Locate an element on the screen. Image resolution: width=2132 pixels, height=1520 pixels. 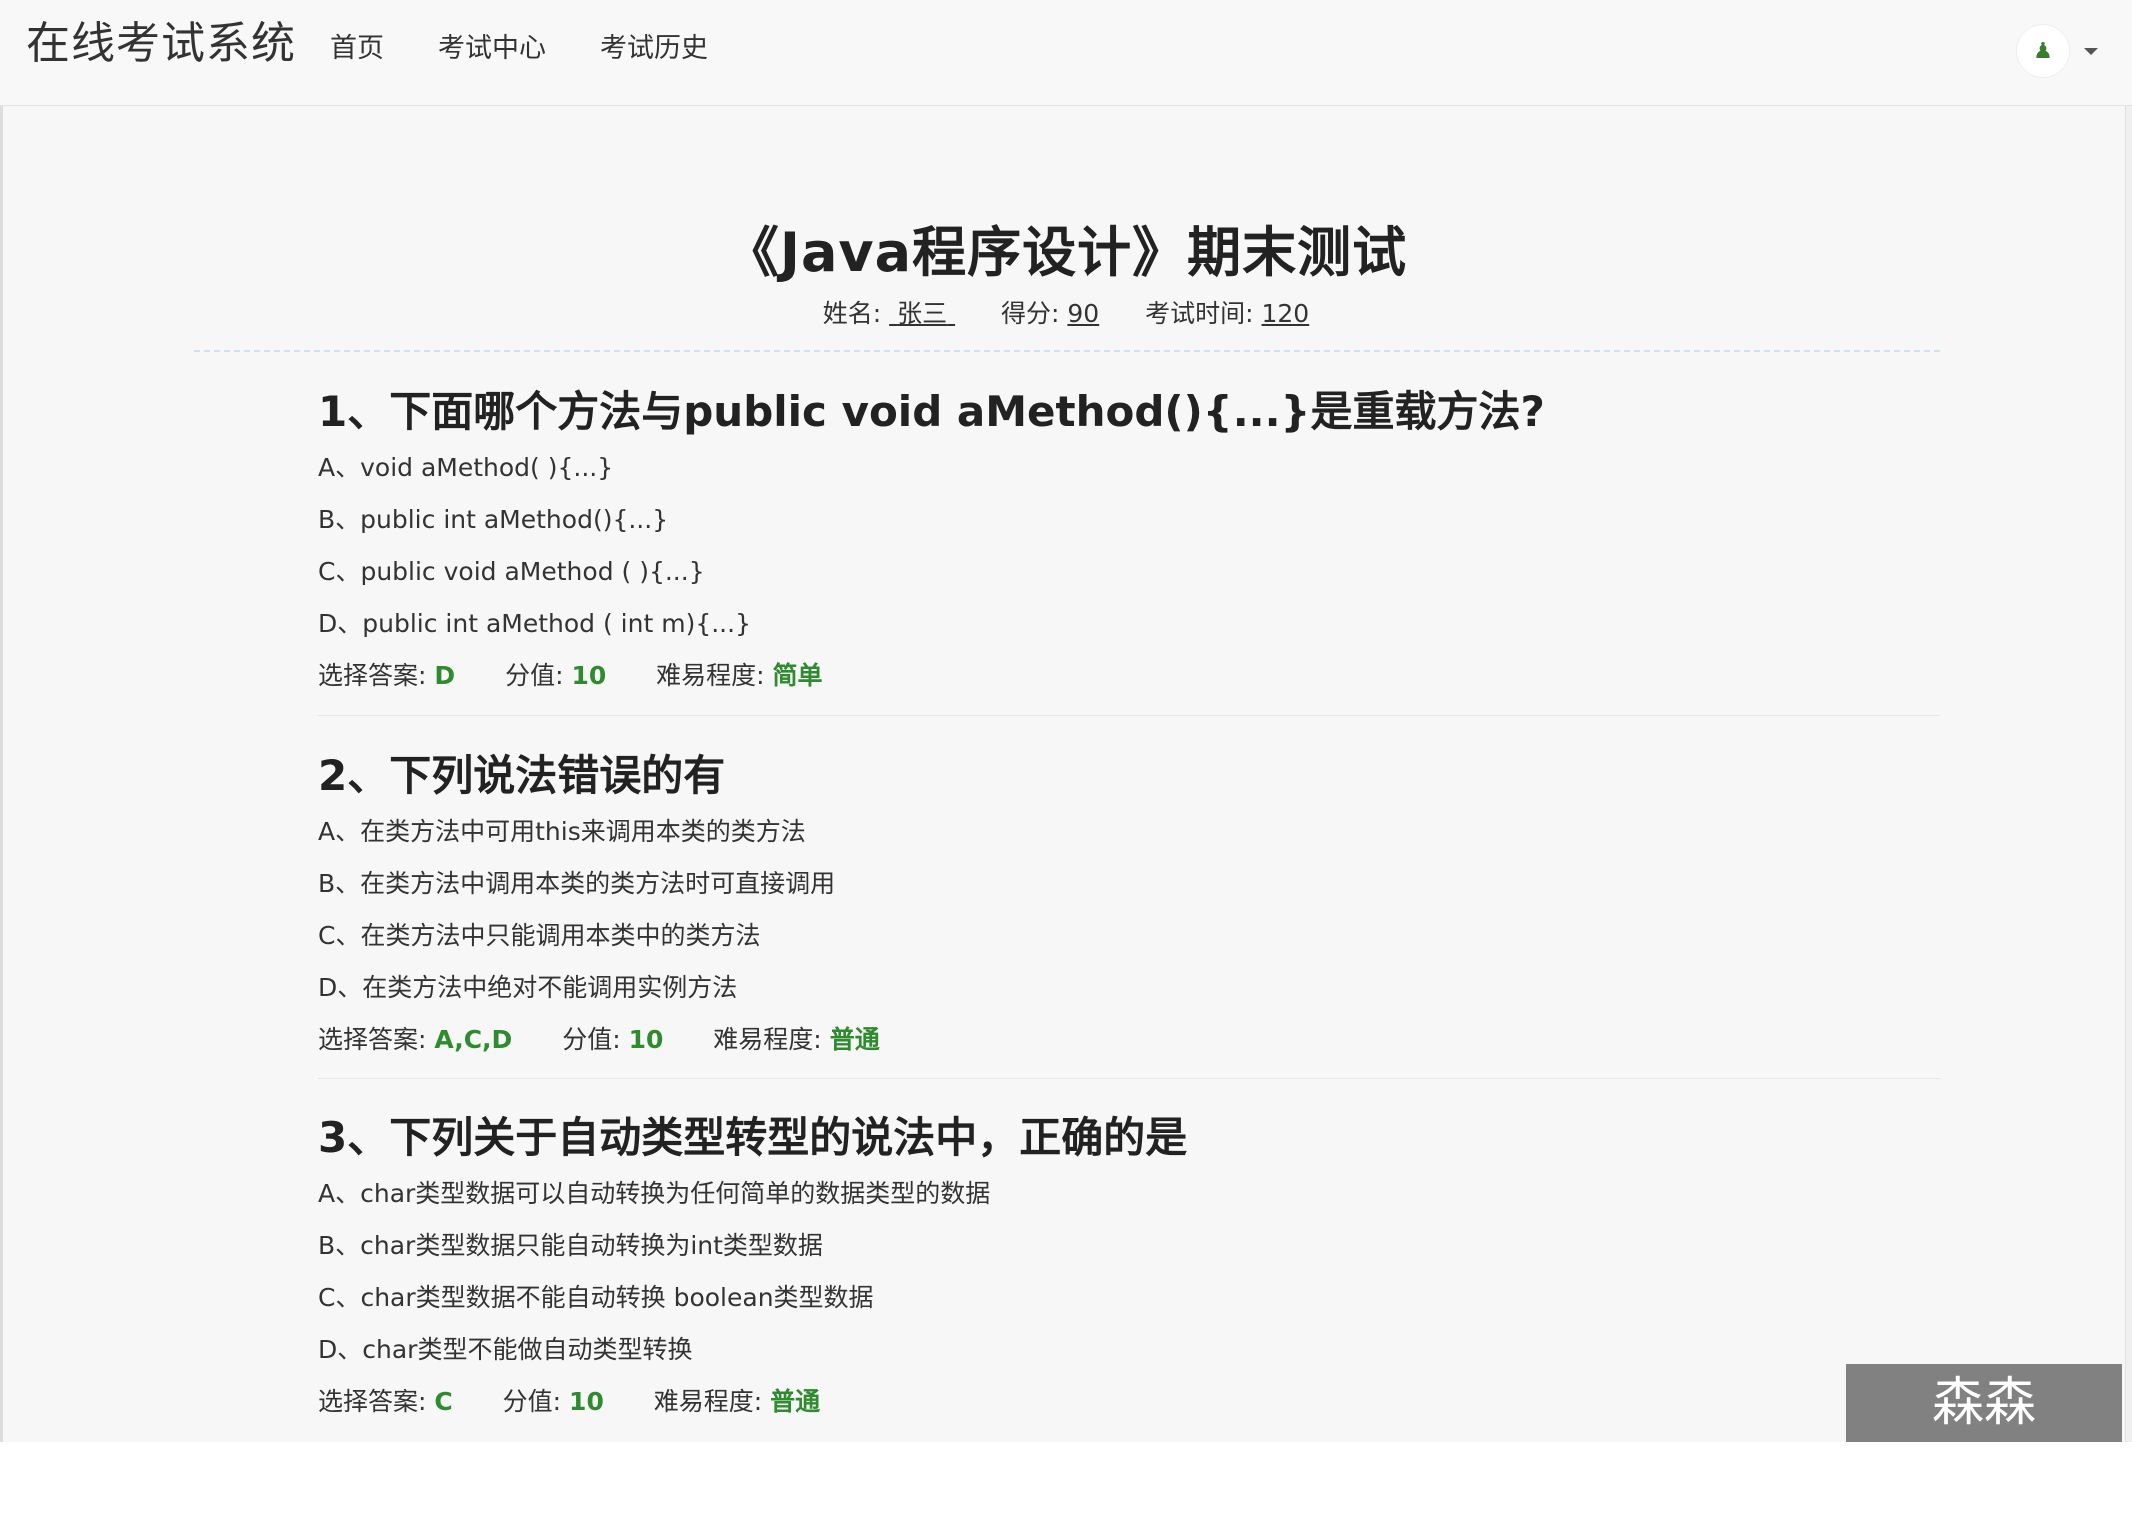
nav-links: 首页 考试中心 考试历史 is located at coordinates (546, 45).